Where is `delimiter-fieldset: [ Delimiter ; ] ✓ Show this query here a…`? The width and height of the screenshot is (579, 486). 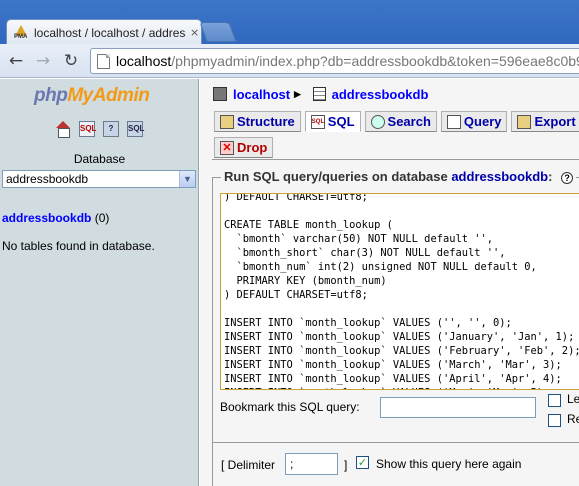
delimiter-fieldset: [ Delimiter ; ] ✓ Show this query here a… is located at coordinates (395, 464).